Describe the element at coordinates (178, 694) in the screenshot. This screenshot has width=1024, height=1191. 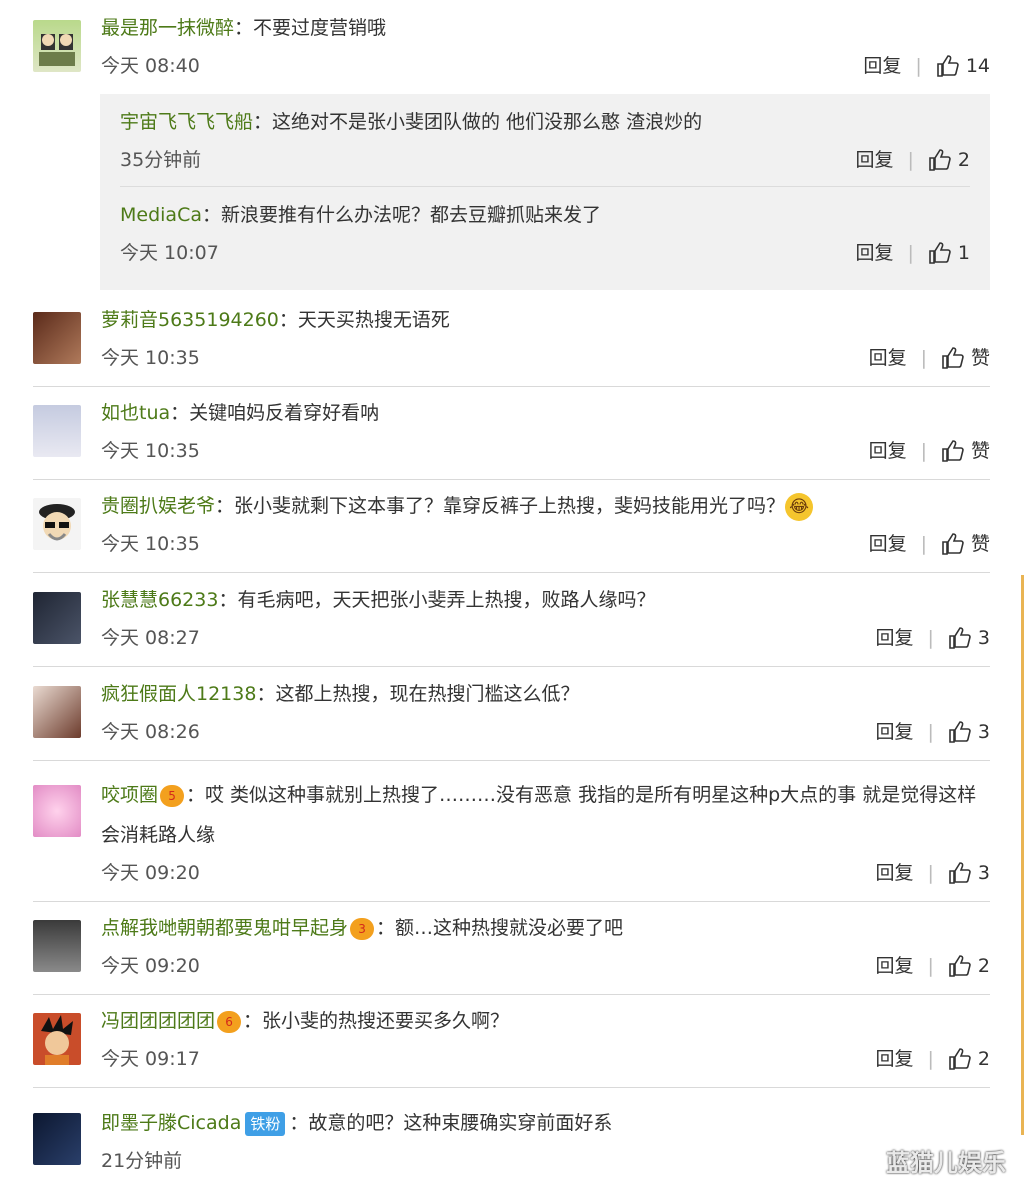
I see `user-name: 疯狂假面人12138` at that location.